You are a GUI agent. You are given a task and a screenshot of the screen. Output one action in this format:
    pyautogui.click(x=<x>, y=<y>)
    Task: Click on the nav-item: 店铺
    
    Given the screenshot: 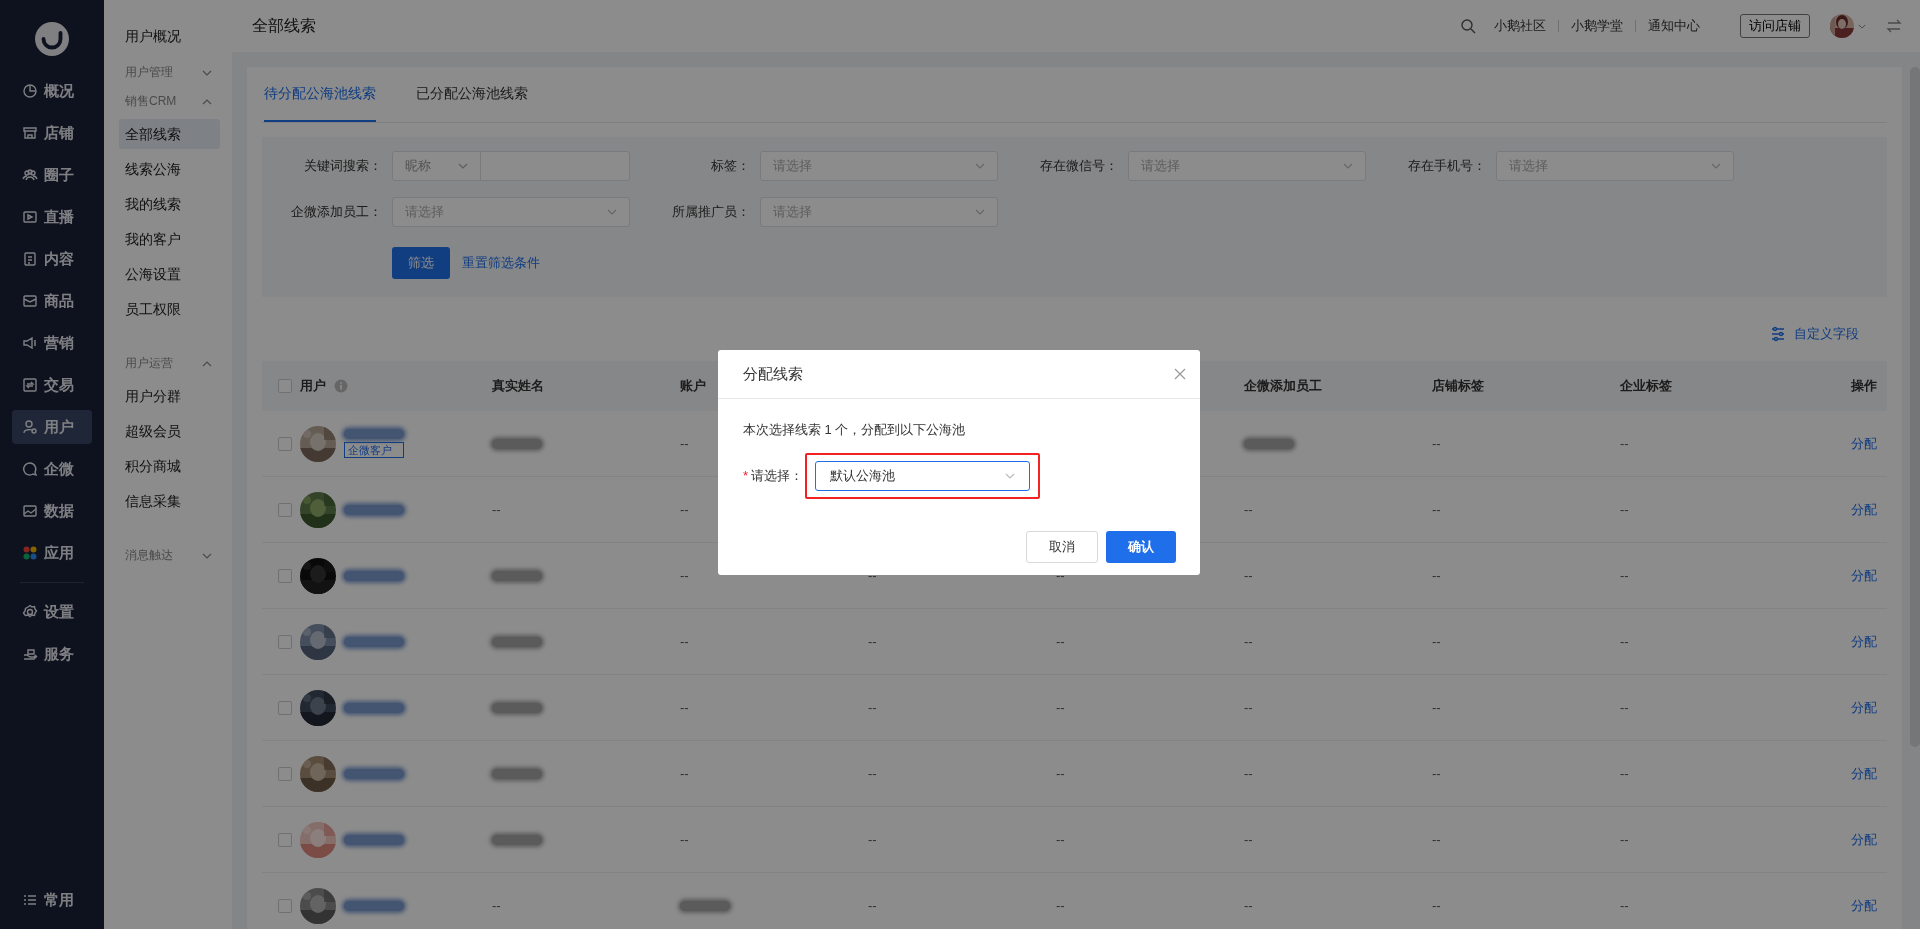 What is the action you would take?
    pyautogui.click(x=52, y=133)
    